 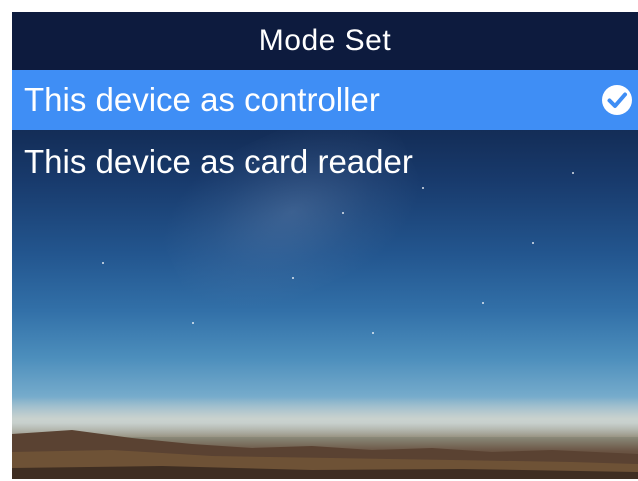 What do you see at coordinates (218, 161) in the screenshot?
I see `menu-item-label: This device as card reader` at bounding box center [218, 161].